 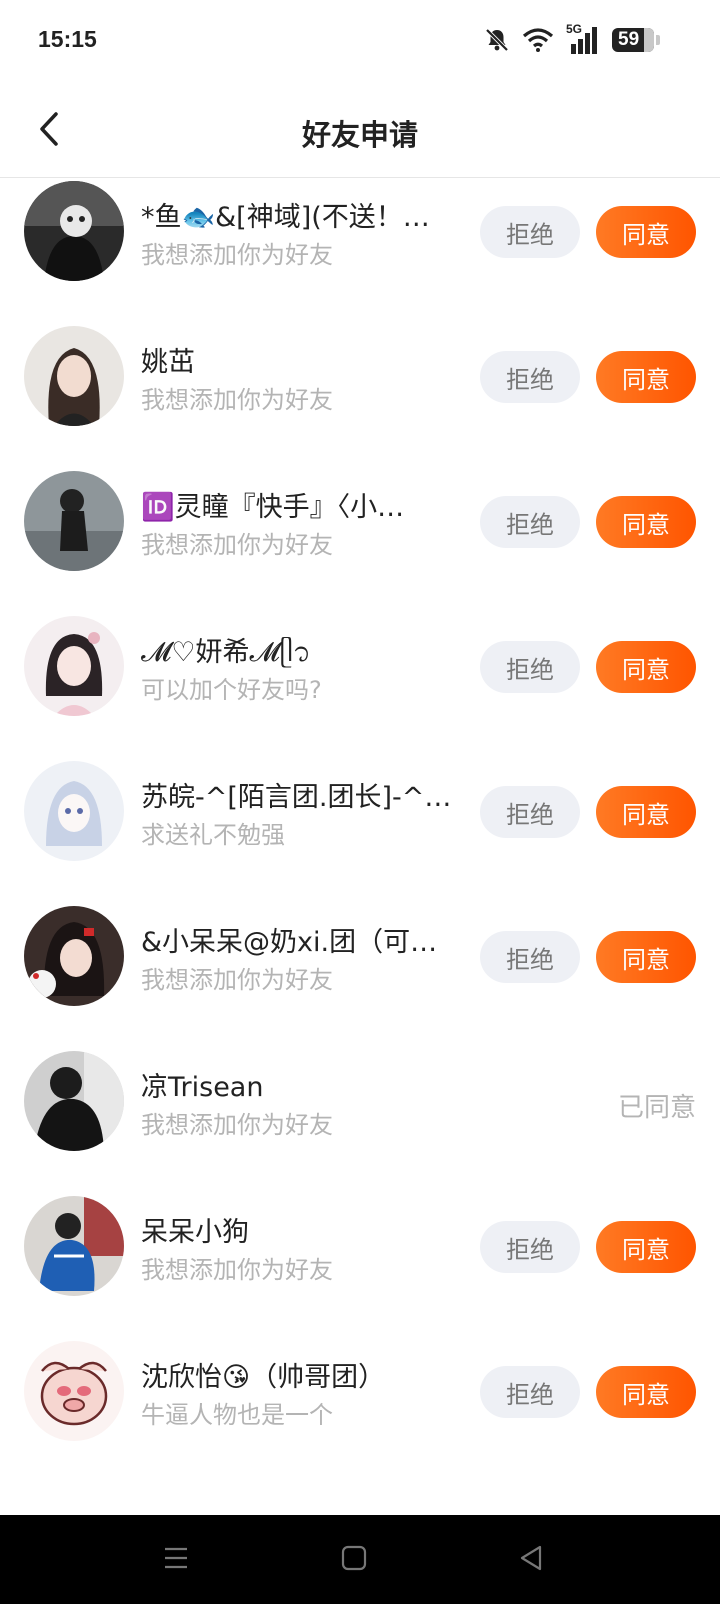 I want to click on battery-level: 59, so click(x=629, y=39).